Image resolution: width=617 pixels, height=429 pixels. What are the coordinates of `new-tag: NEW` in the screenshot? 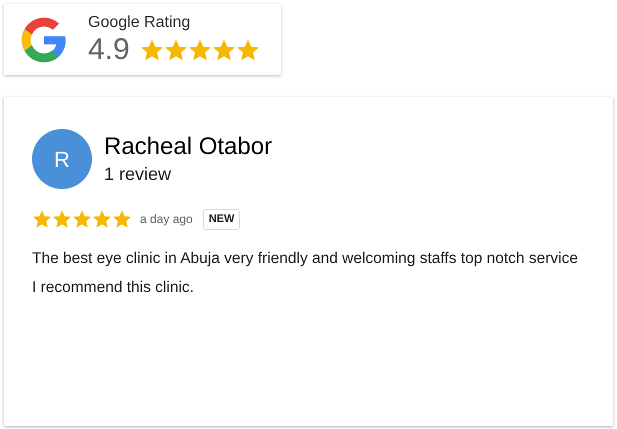 It's located at (221, 219).